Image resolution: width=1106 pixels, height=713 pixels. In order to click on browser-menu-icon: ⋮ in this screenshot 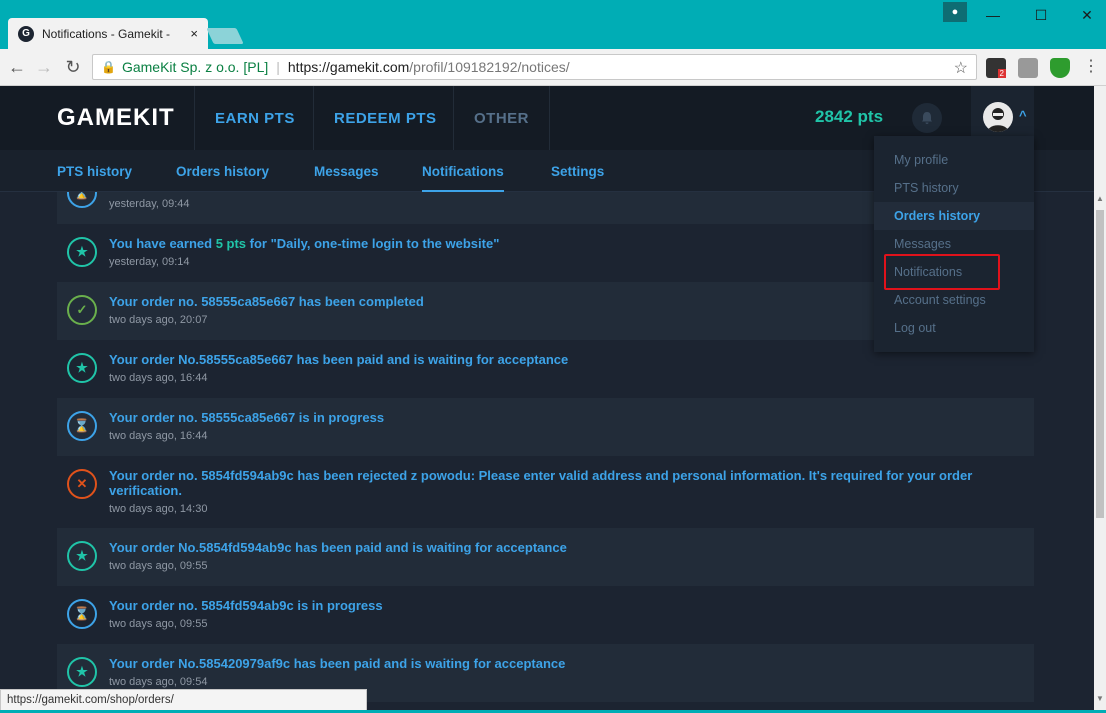, I will do `click(1091, 67)`.